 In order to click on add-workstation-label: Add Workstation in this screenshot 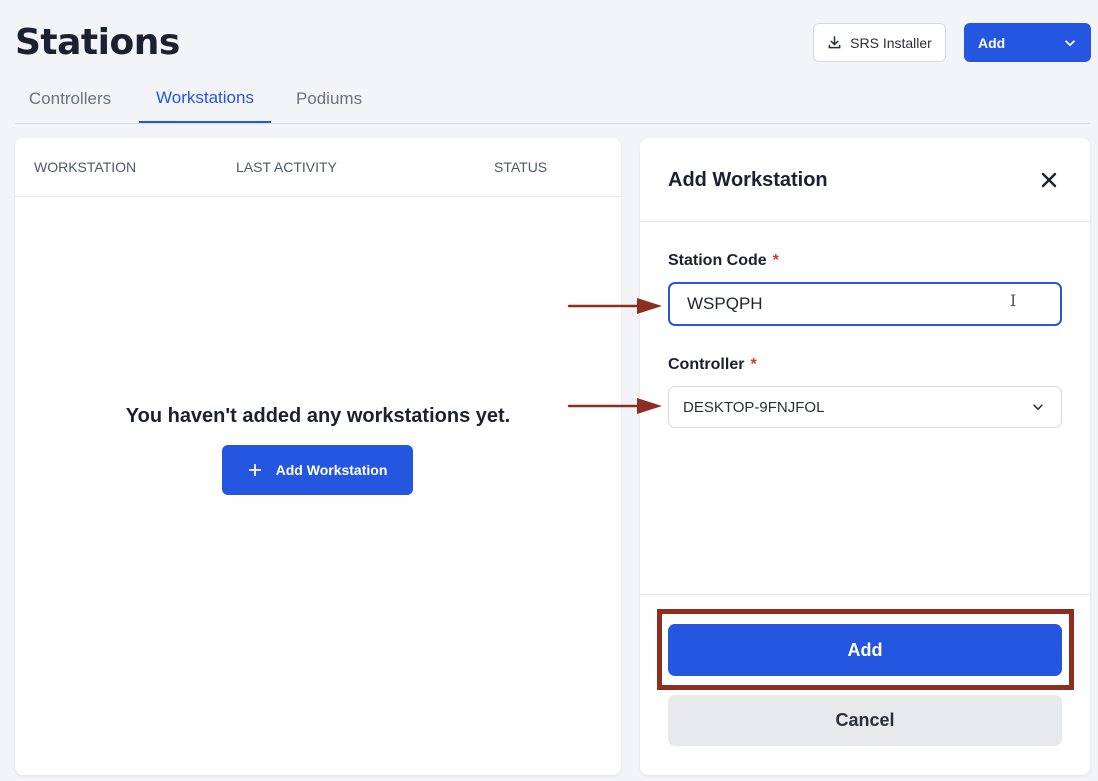, I will do `click(331, 470)`.